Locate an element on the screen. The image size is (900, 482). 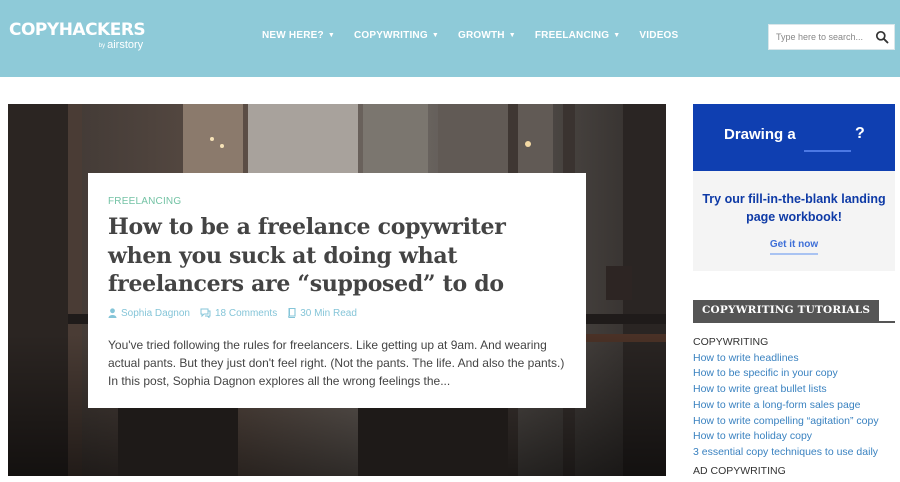
get-it-now-link: Get it now is located at coordinates (794, 247).